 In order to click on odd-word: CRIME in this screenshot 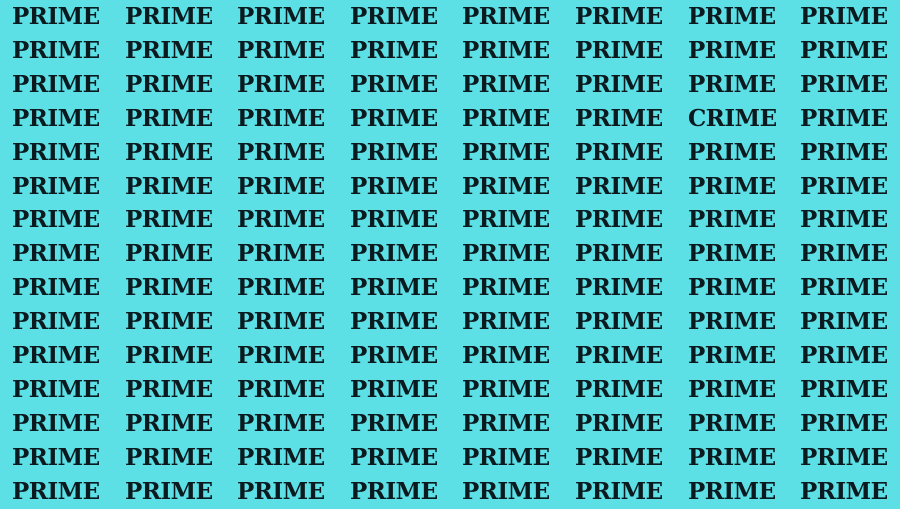, I will do `click(738, 119)`.